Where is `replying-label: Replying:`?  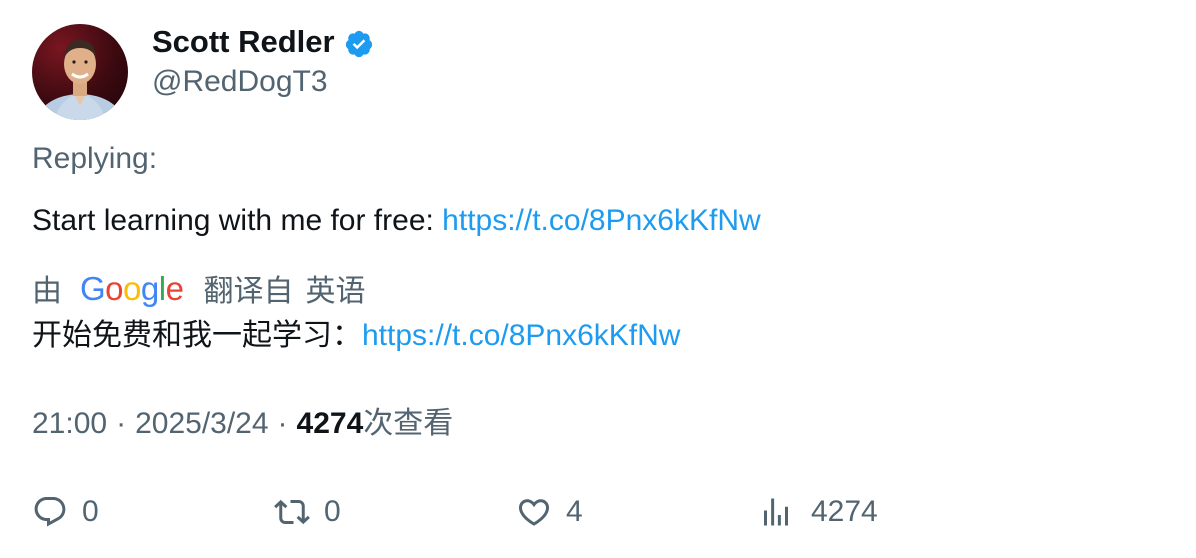
replying-label: Replying: is located at coordinates (95, 158).